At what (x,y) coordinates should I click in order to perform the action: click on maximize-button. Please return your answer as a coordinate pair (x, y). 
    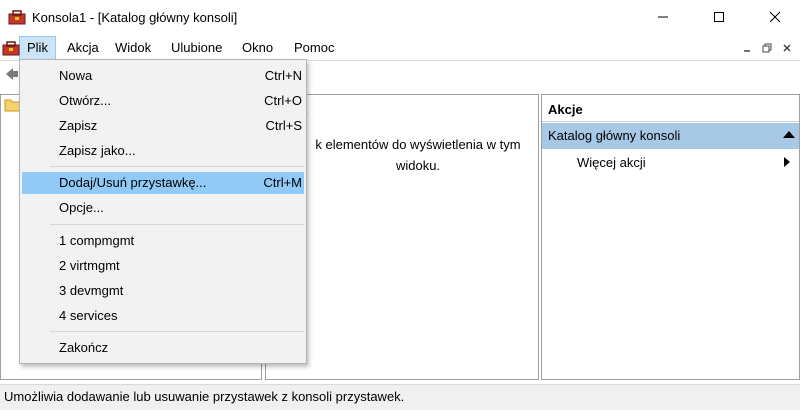
    Looking at the image, I should click on (719, 17).